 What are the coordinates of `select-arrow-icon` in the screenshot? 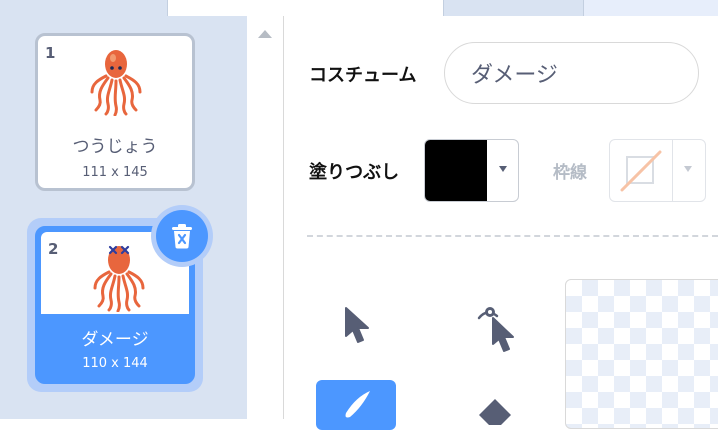 It's located at (357, 325).